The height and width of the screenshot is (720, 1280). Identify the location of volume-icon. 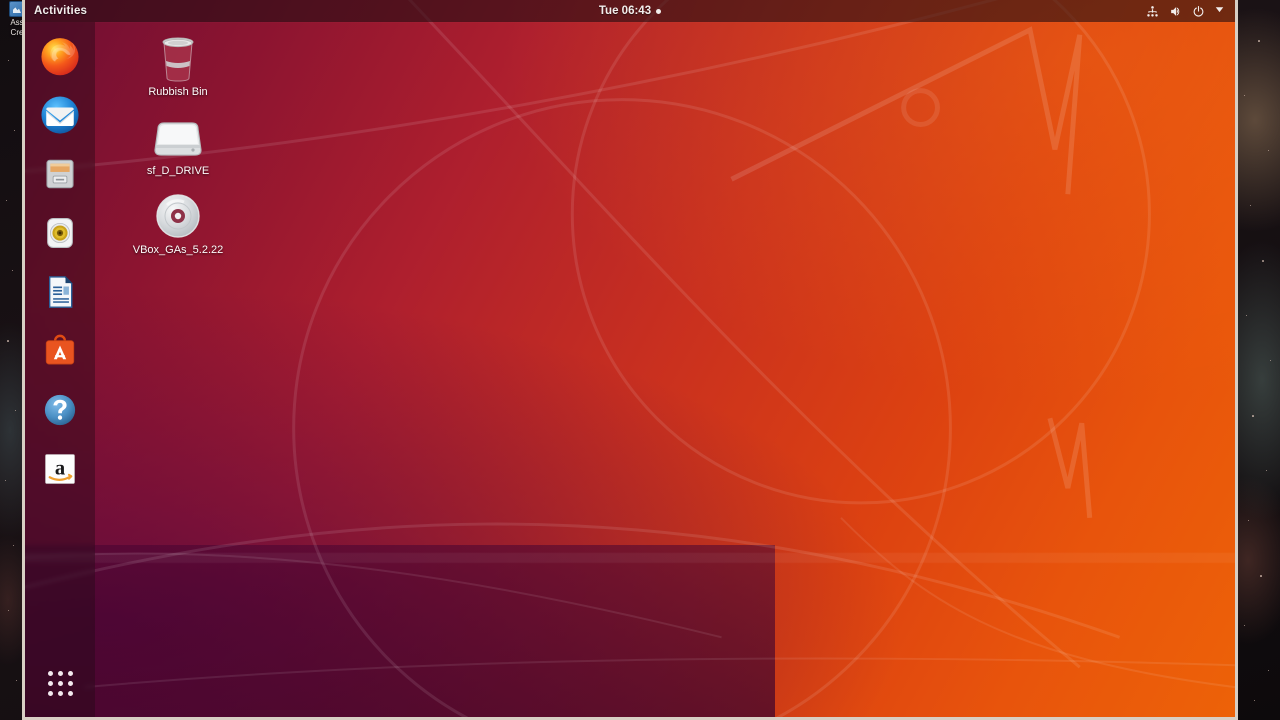
(1175, 11).